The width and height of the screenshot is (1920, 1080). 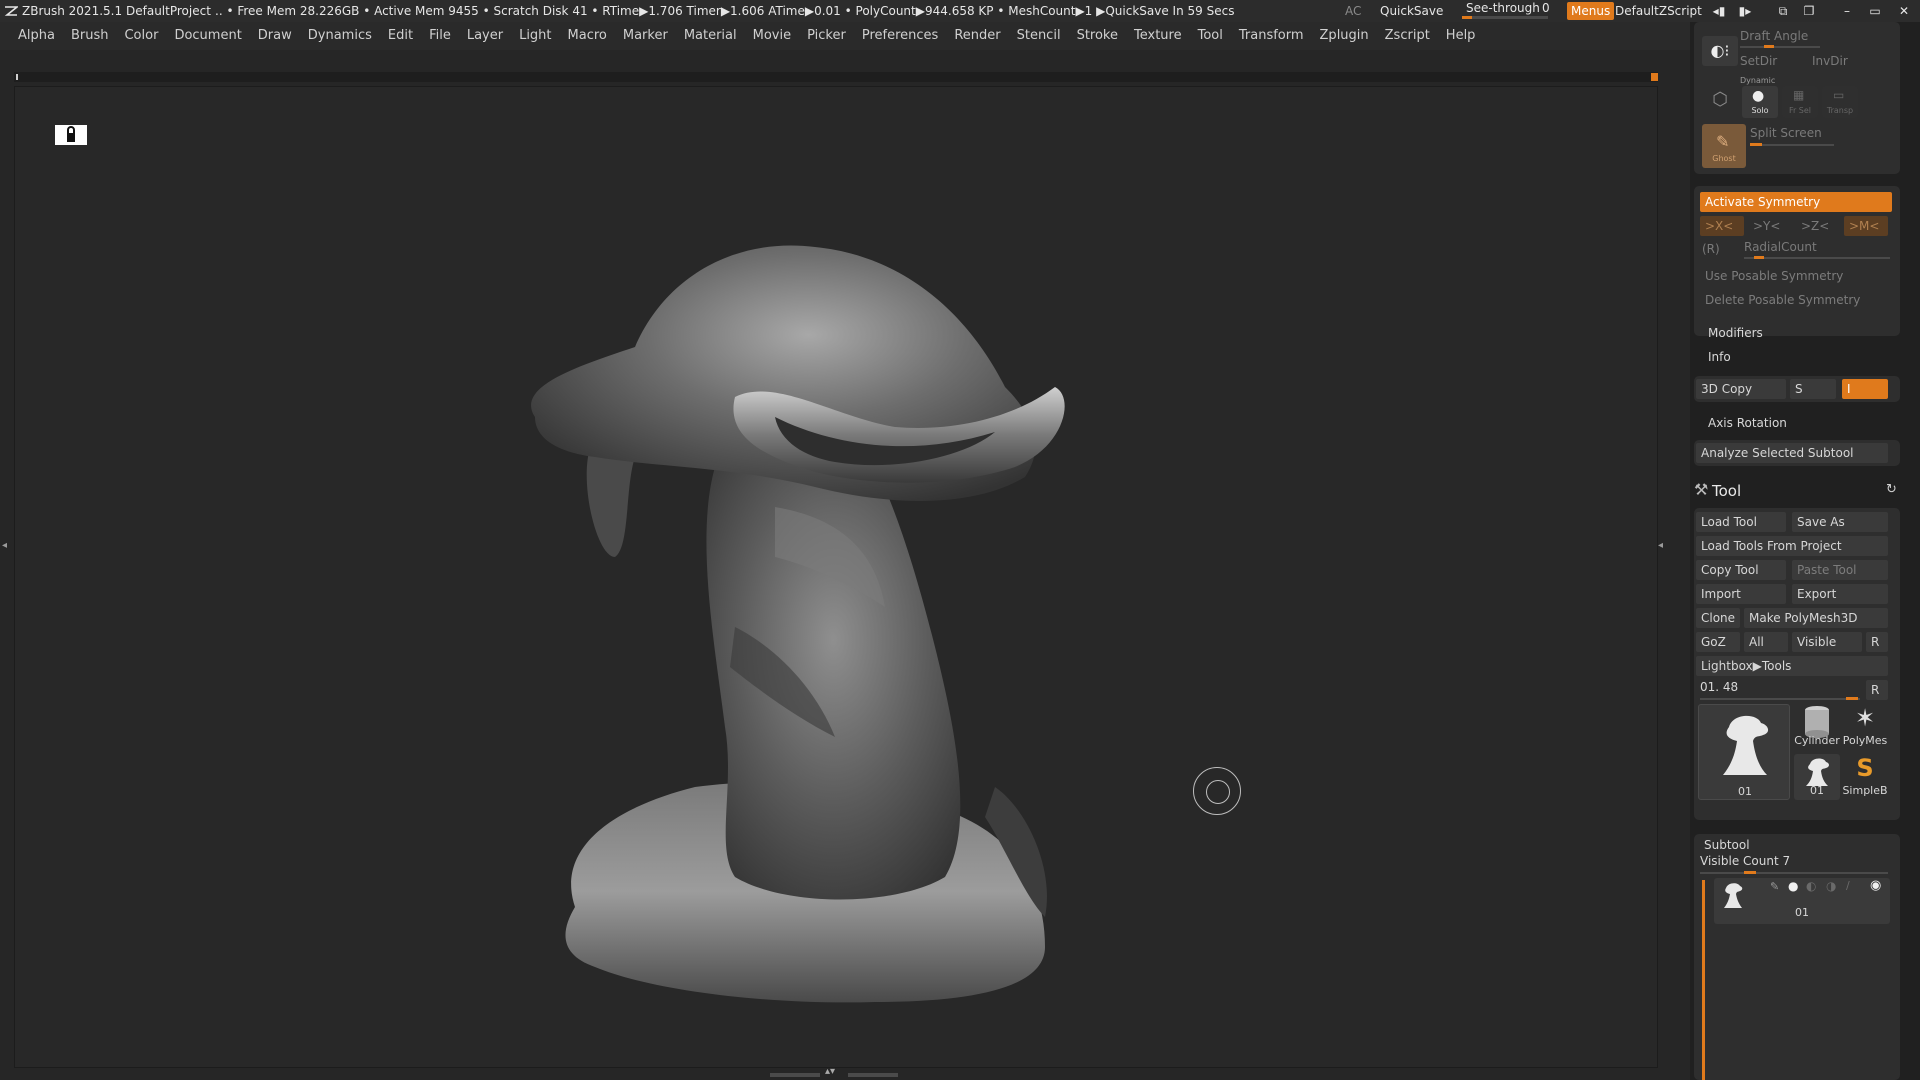 I want to click on menu-brush: Brush, so click(x=90, y=36).